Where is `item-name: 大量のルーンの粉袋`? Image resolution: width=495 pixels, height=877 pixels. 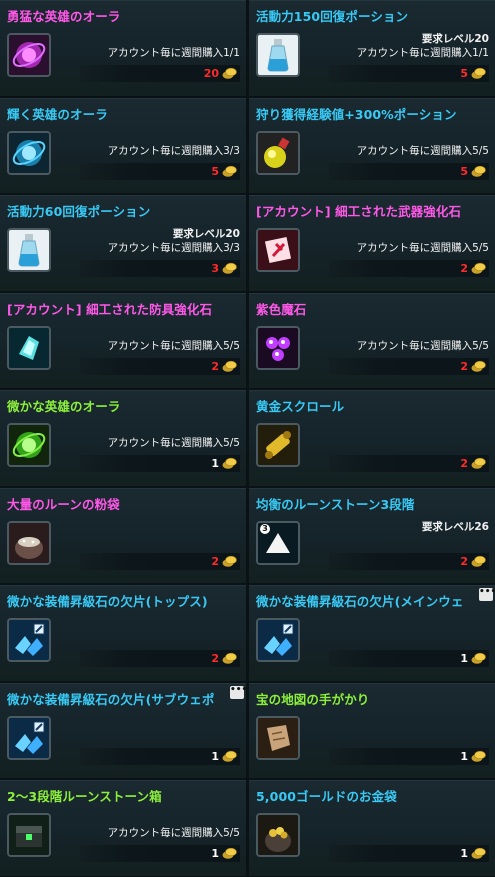
item-name: 大量のルーンの粉袋 is located at coordinates (63, 504).